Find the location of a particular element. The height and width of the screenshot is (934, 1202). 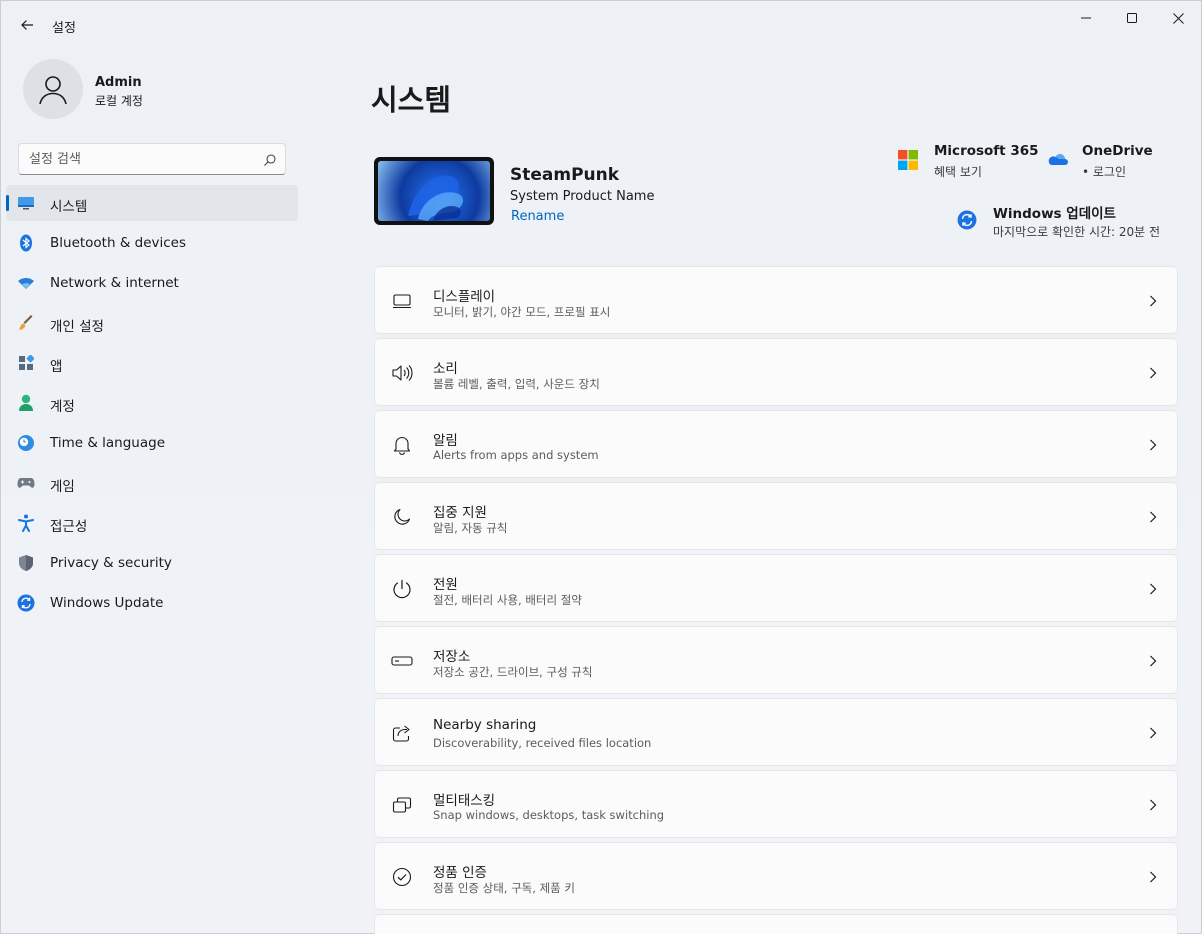

maximize-icon is located at coordinates (1132, 18).